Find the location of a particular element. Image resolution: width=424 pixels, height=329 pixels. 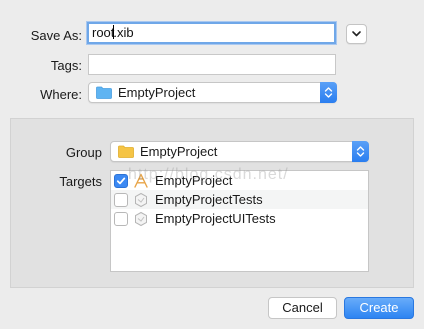

group-value: EmptyProject is located at coordinates (179, 151).